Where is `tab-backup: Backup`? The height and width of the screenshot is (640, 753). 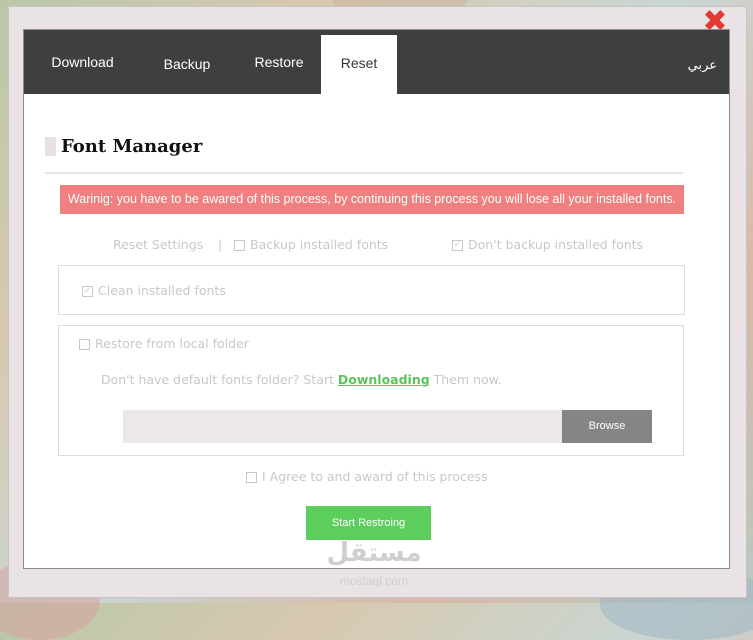 tab-backup: Backup is located at coordinates (187, 62).